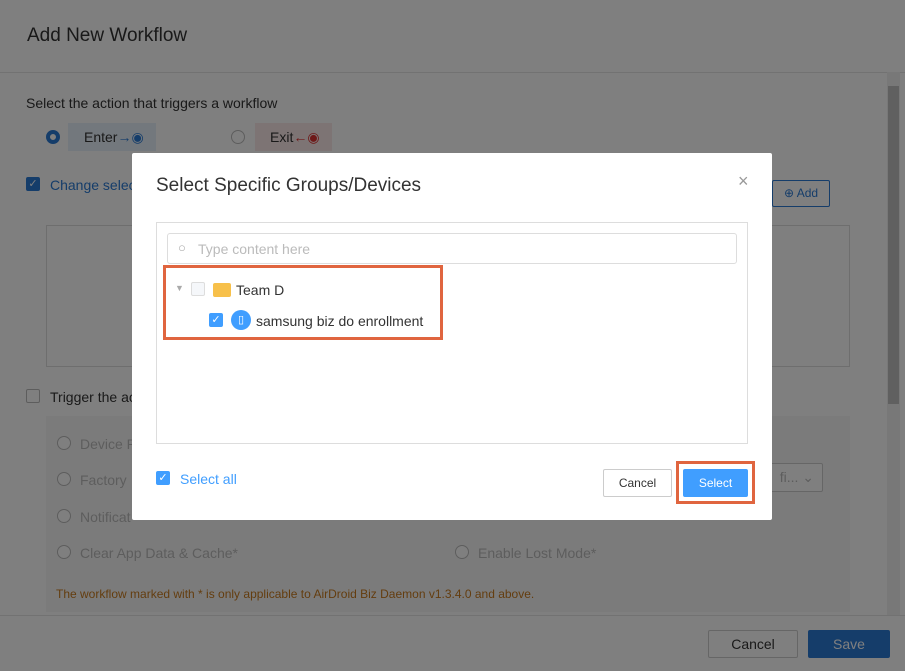 Image resolution: width=905 pixels, height=671 pixels. Describe the element at coordinates (254, 249) in the screenshot. I see `search-placeholder: Type content here` at that location.